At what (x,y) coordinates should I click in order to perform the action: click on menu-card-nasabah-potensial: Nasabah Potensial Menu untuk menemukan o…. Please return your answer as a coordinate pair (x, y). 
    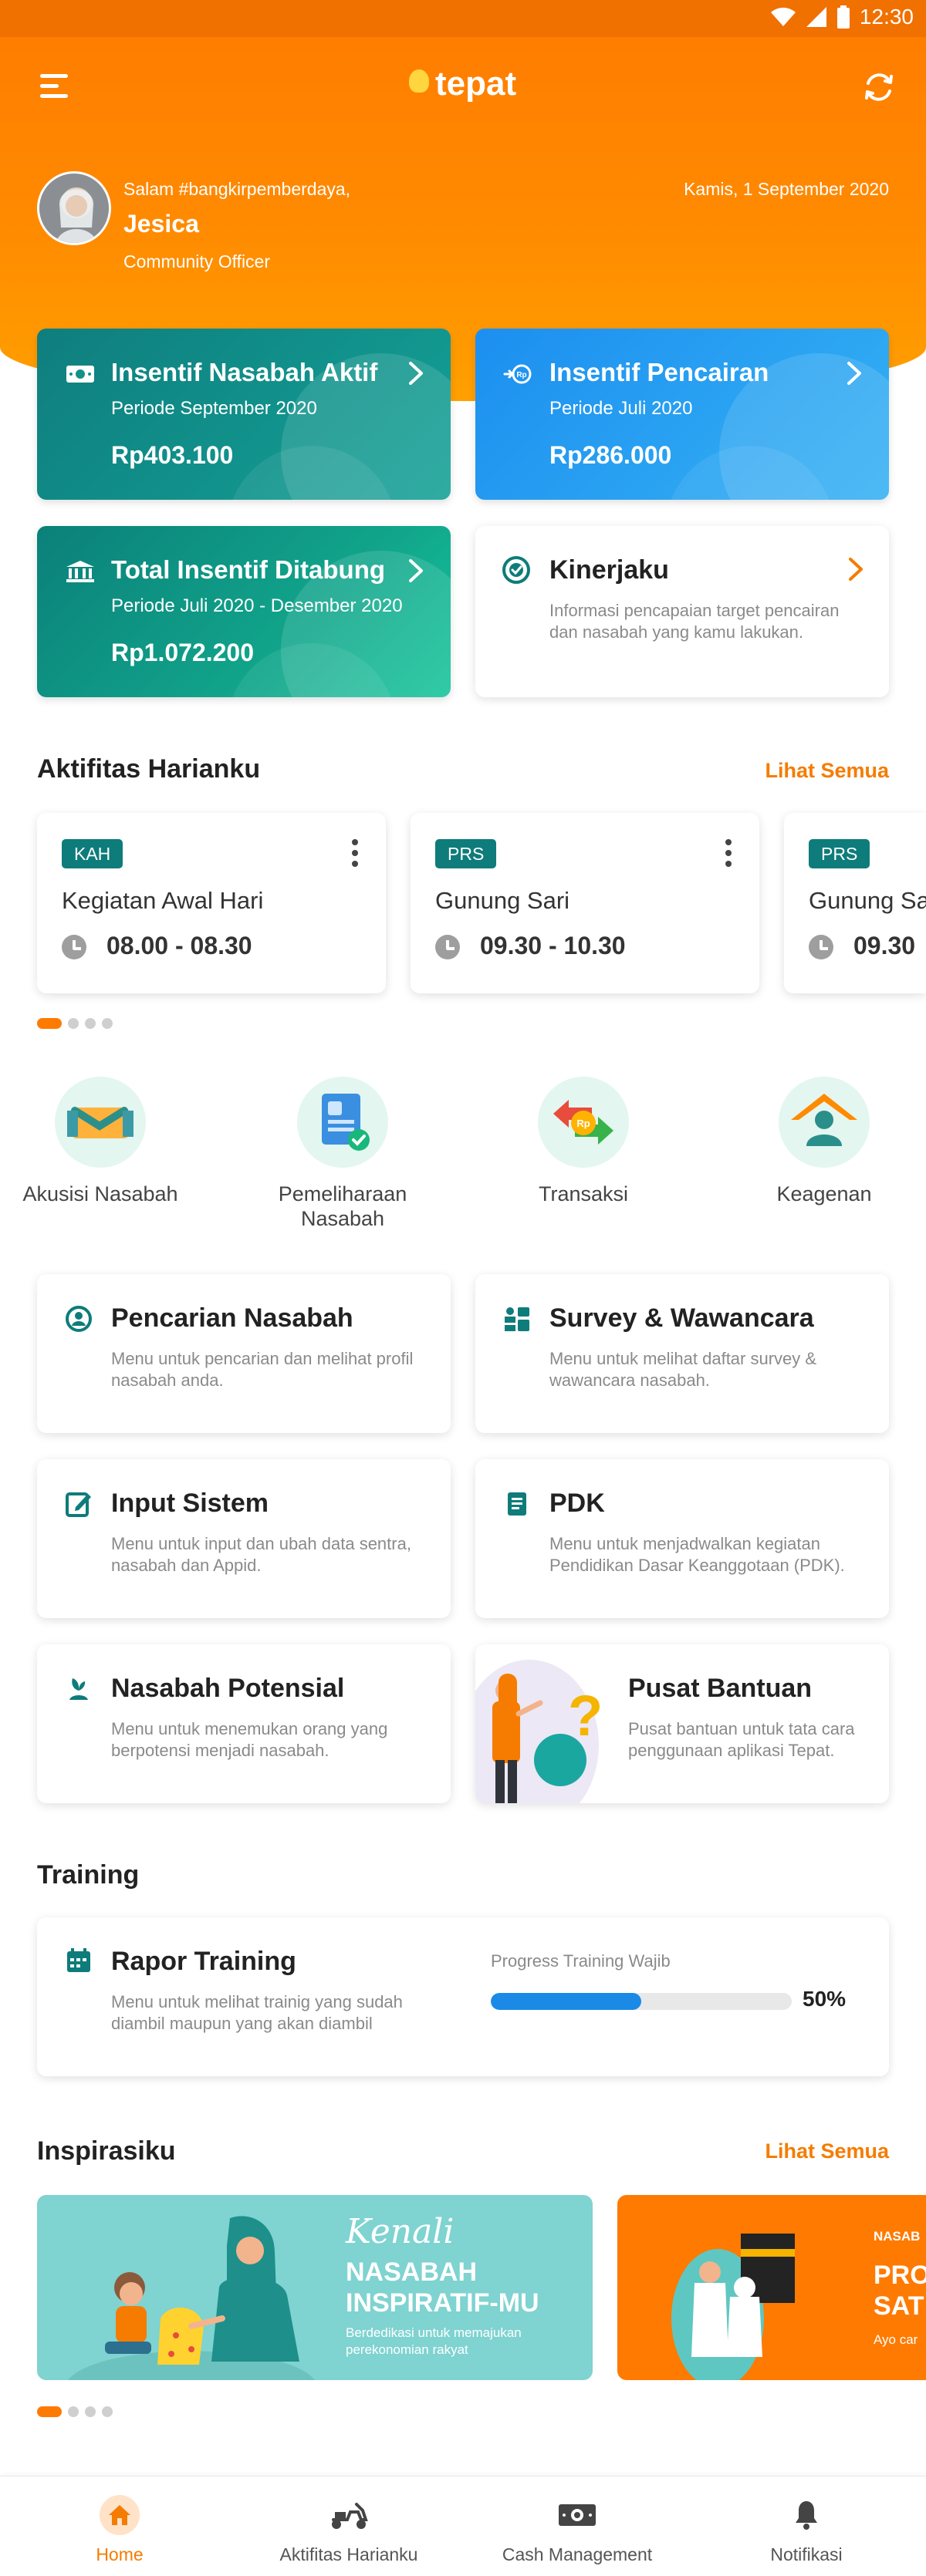
    Looking at the image, I should click on (244, 1723).